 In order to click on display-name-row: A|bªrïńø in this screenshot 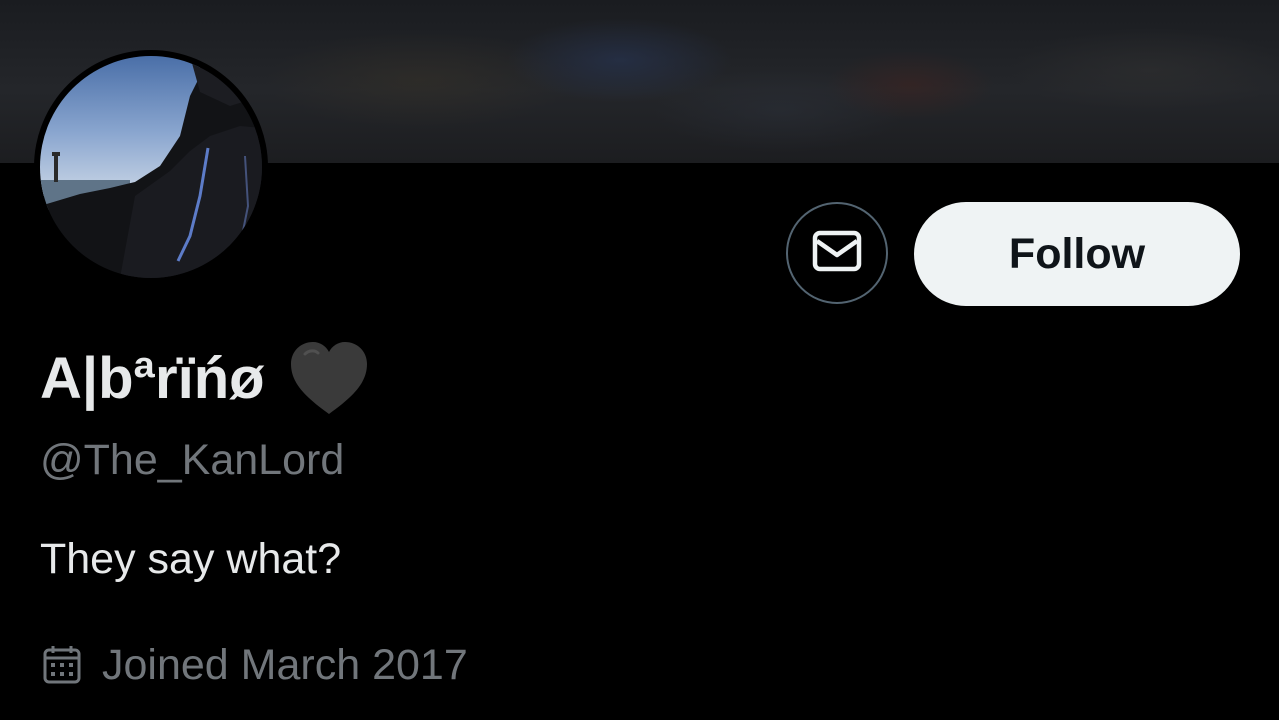, I will do `click(205, 378)`.